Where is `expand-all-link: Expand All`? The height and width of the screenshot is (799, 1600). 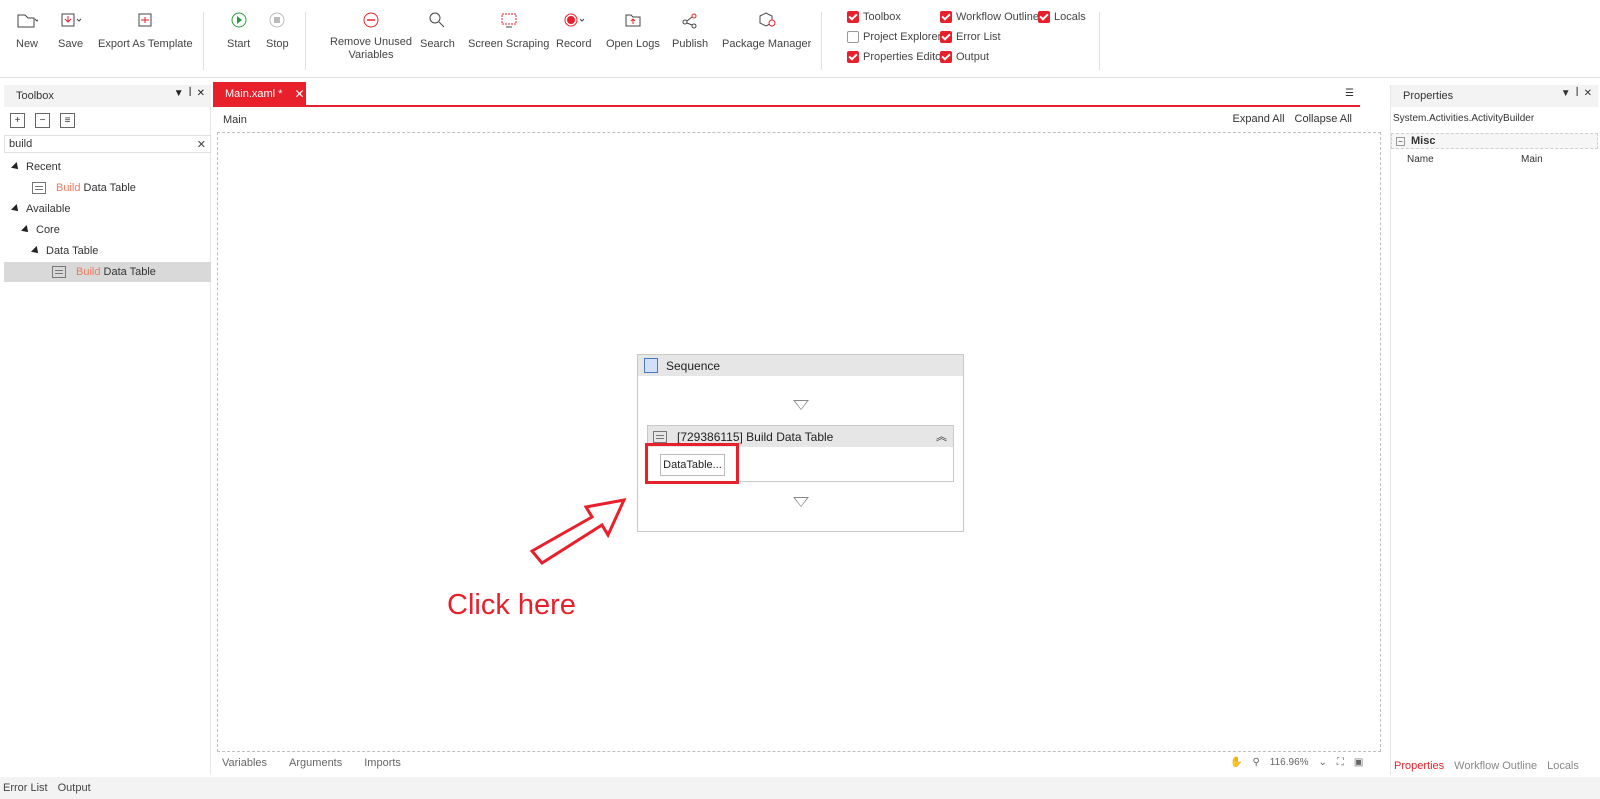 expand-all-link: Expand All is located at coordinates (1259, 119).